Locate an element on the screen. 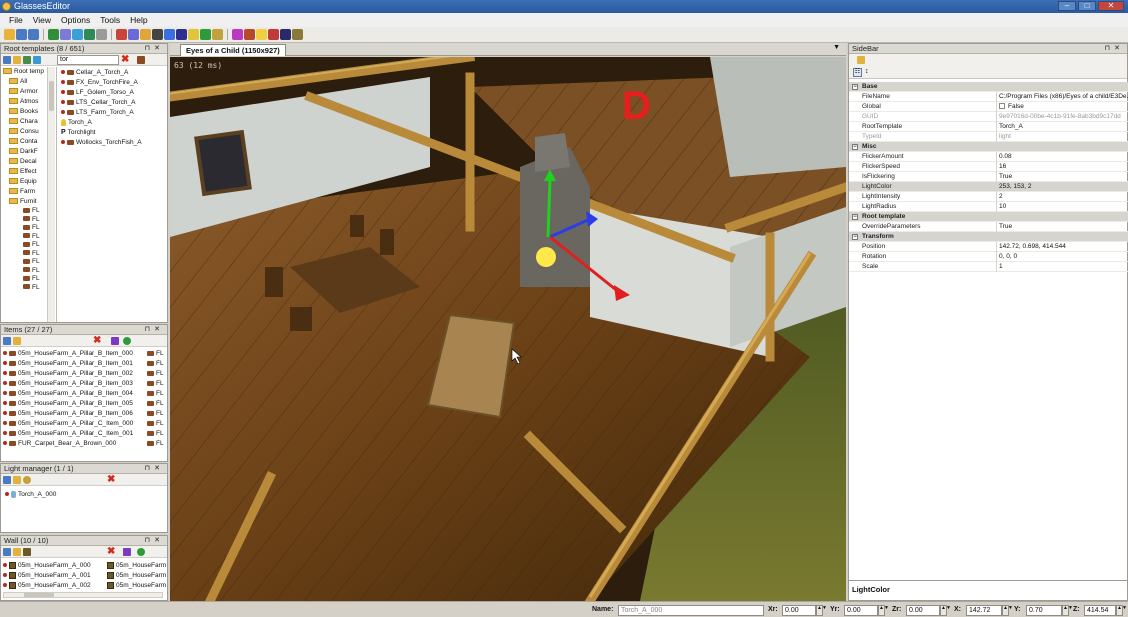 The image size is (1128, 617). property-row: OverrideParameters True is located at coordinates (988, 227).